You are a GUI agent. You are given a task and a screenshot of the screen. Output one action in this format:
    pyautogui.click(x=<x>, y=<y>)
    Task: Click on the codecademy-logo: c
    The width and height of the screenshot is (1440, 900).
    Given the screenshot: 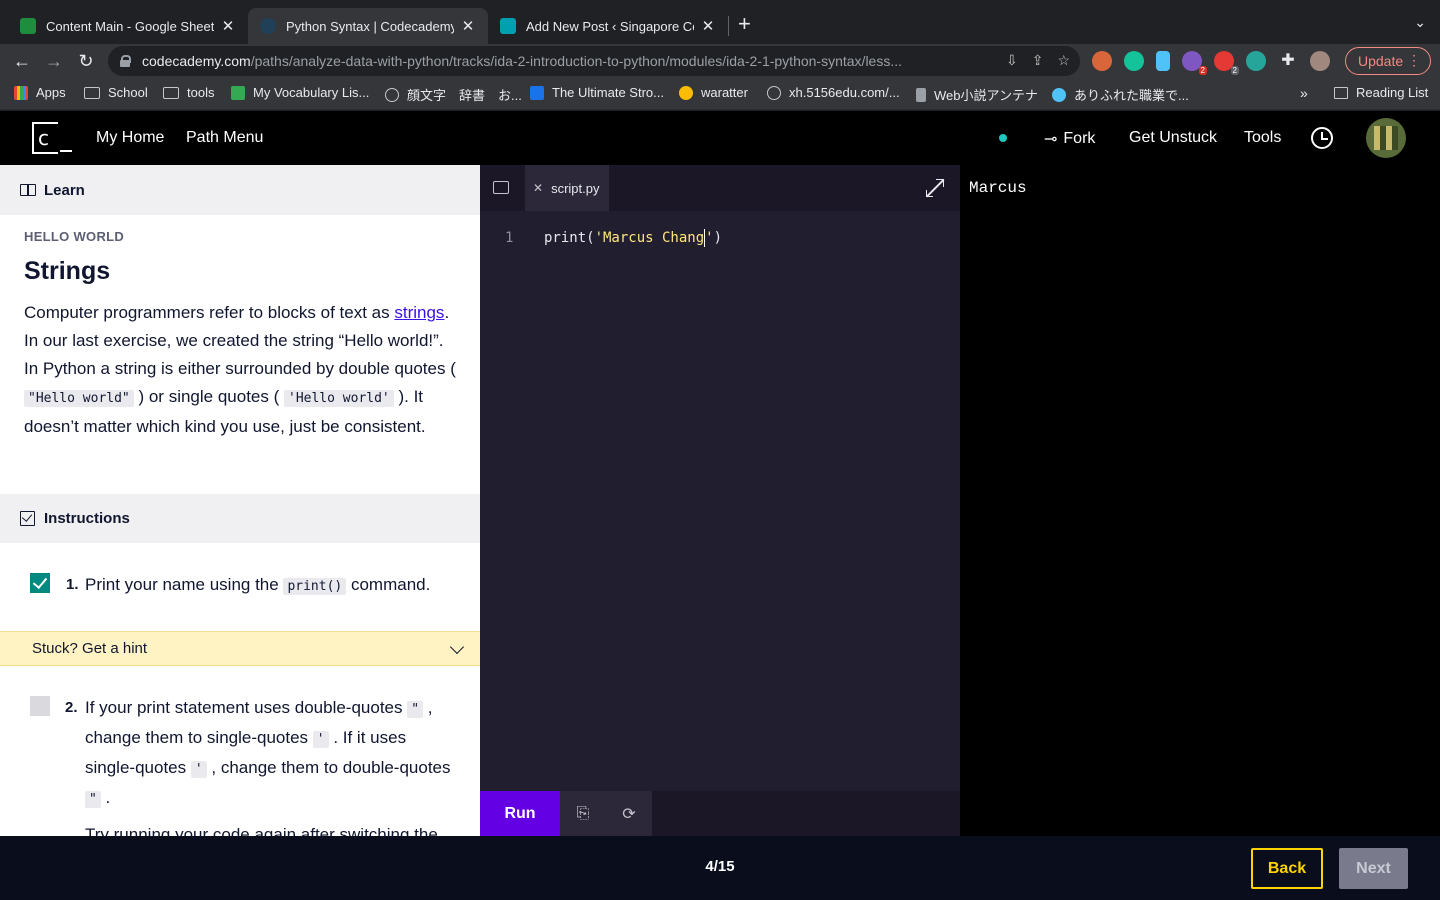 What is the action you would take?
    pyautogui.click(x=52, y=138)
    